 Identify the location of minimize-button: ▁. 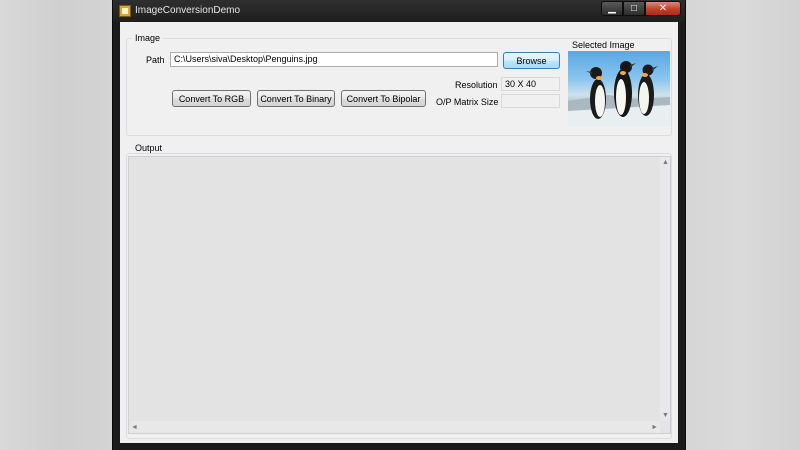
(612, 8).